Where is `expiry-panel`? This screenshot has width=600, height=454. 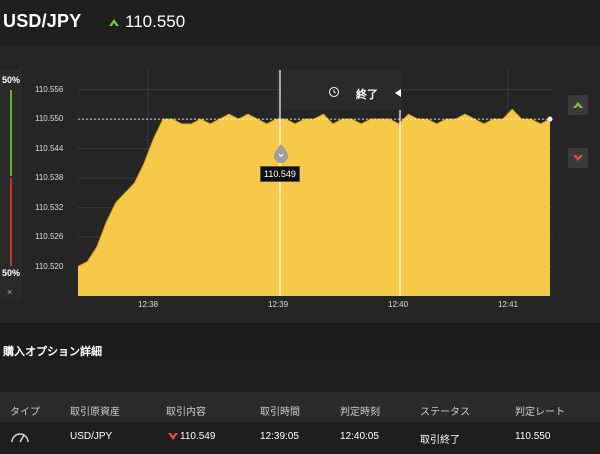
expiry-panel is located at coordinates (342, 90).